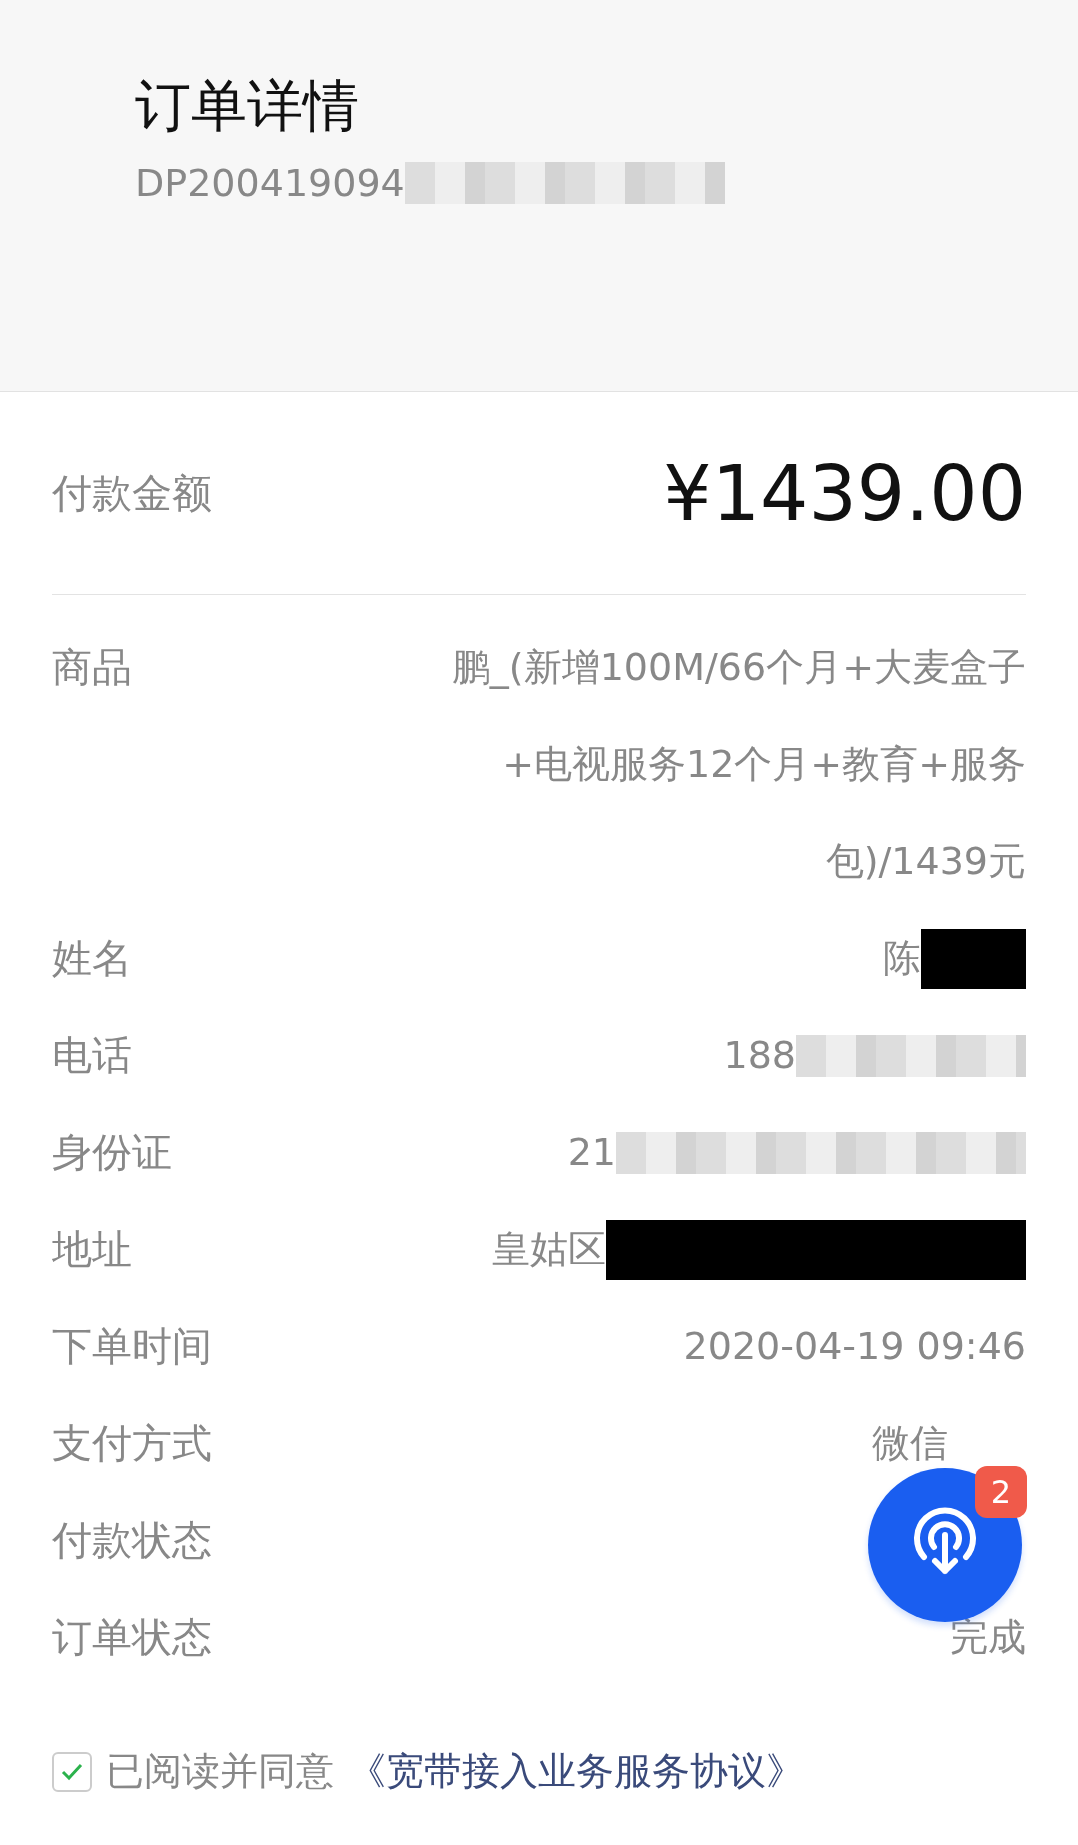 The image size is (1078, 1845). Describe the element at coordinates (92, 1249) in the screenshot. I see `field-label: 地址` at that location.